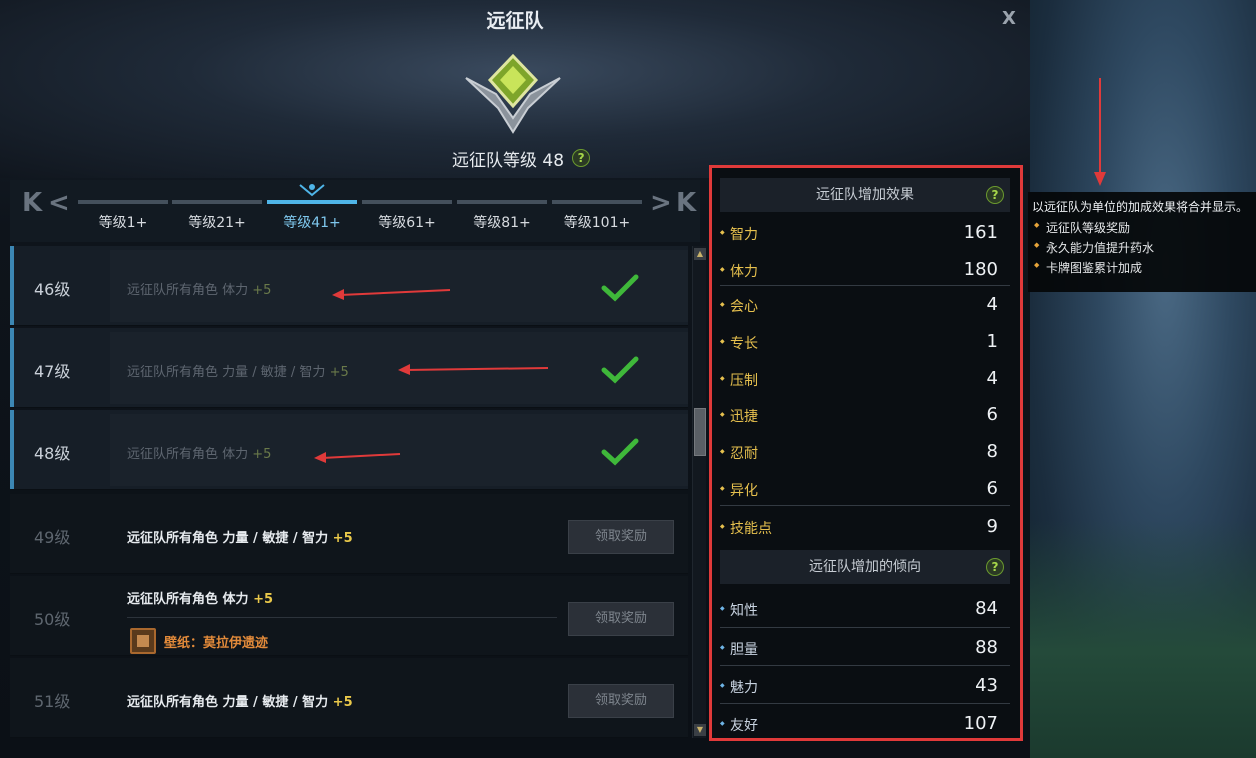 This screenshot has width=1256, height=758. Describe the element at coordinates (1142, 229) in the screenshot. I see `tooltip-item: 远征队等级奖励` at that location.